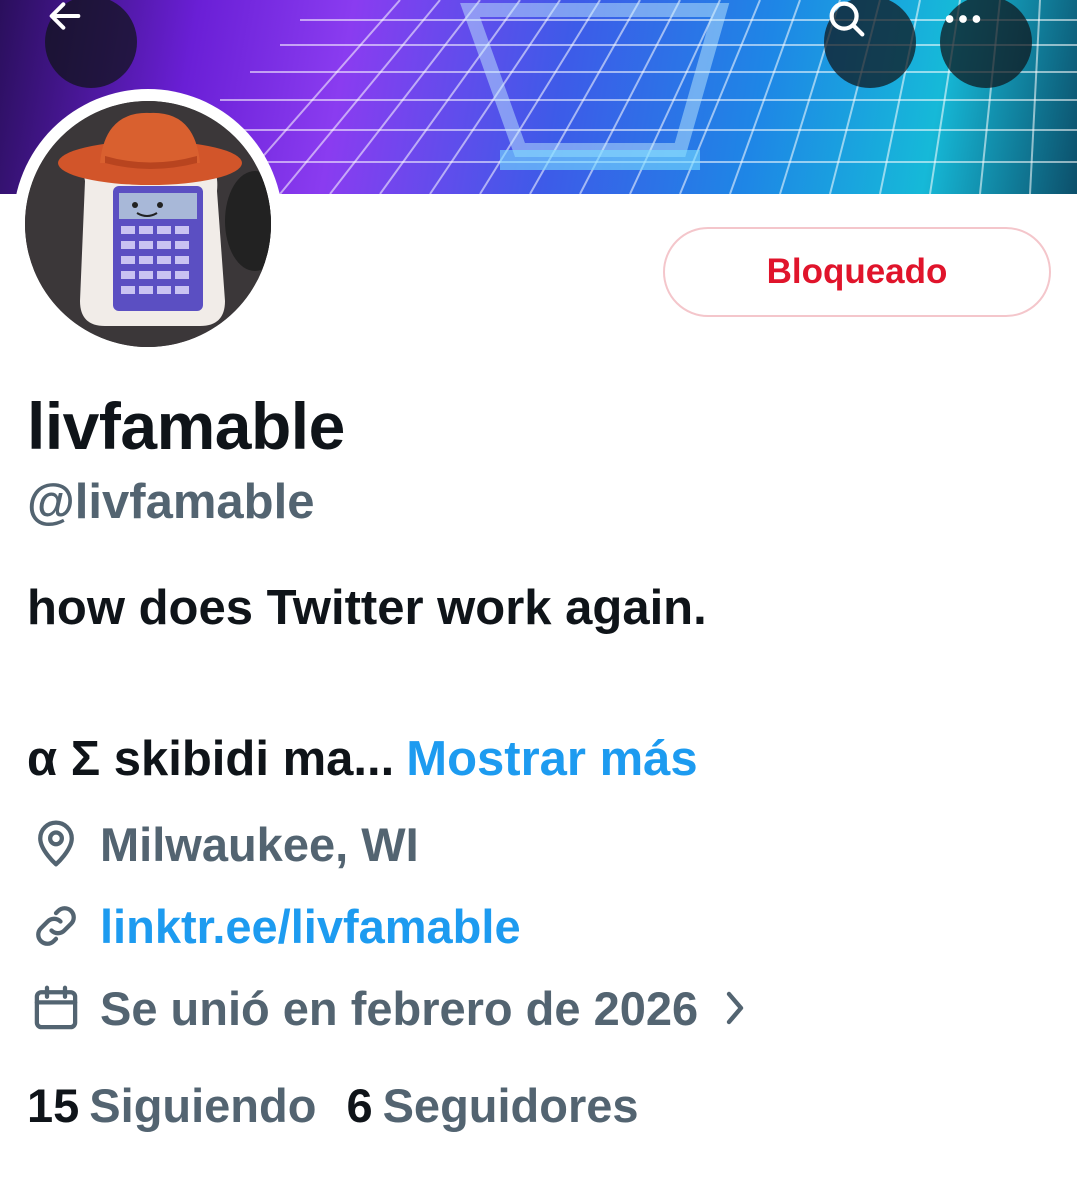 The height and width of the screenshot is (1200, 1077). I want to click on website-row: linktr.ee/livfamable, so click(274, 926).